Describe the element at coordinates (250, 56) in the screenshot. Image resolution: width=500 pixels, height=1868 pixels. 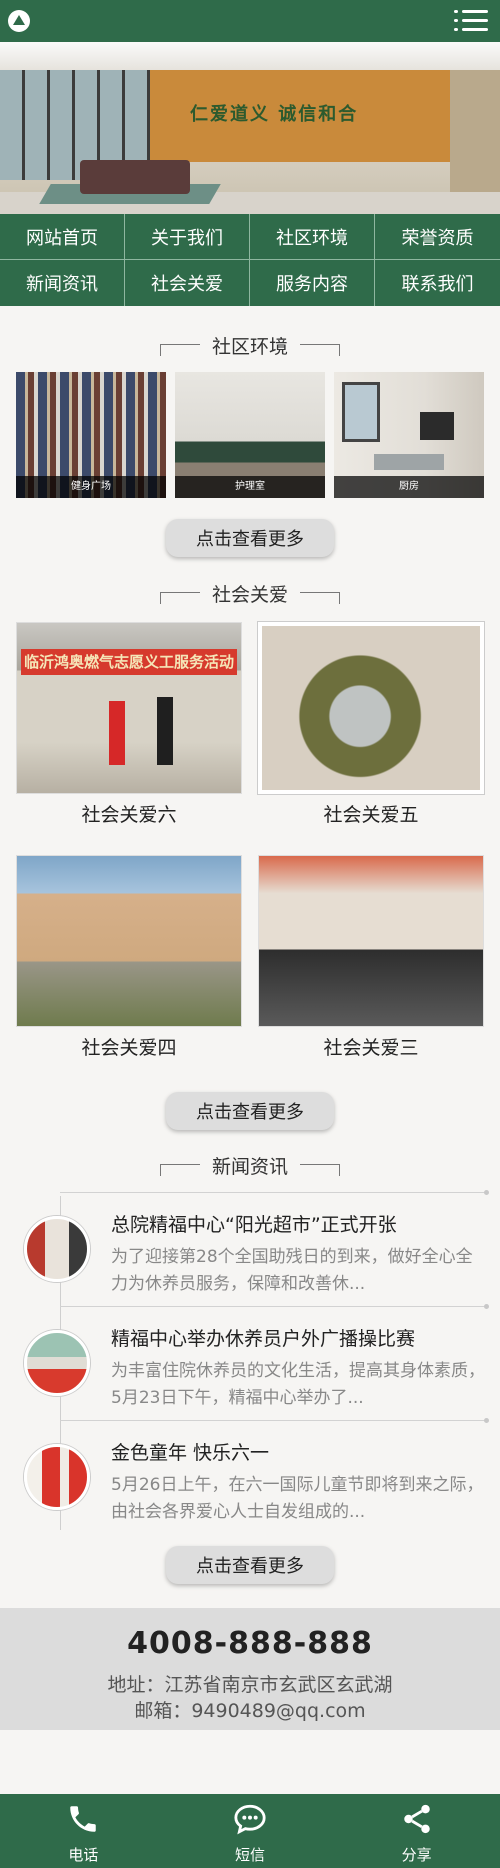
I see `banner-ceiling` at that location.